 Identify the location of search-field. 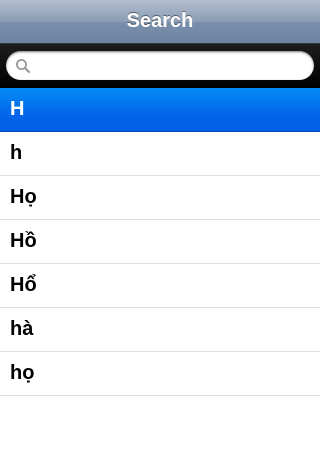
(160, 65).